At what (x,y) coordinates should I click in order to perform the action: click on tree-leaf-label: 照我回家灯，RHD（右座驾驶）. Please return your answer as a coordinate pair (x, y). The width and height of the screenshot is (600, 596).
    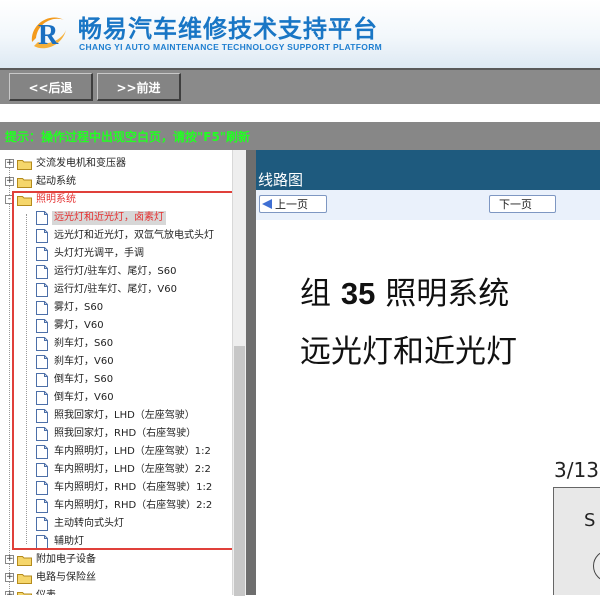
    Looking at the image, I should click on (125, 433).